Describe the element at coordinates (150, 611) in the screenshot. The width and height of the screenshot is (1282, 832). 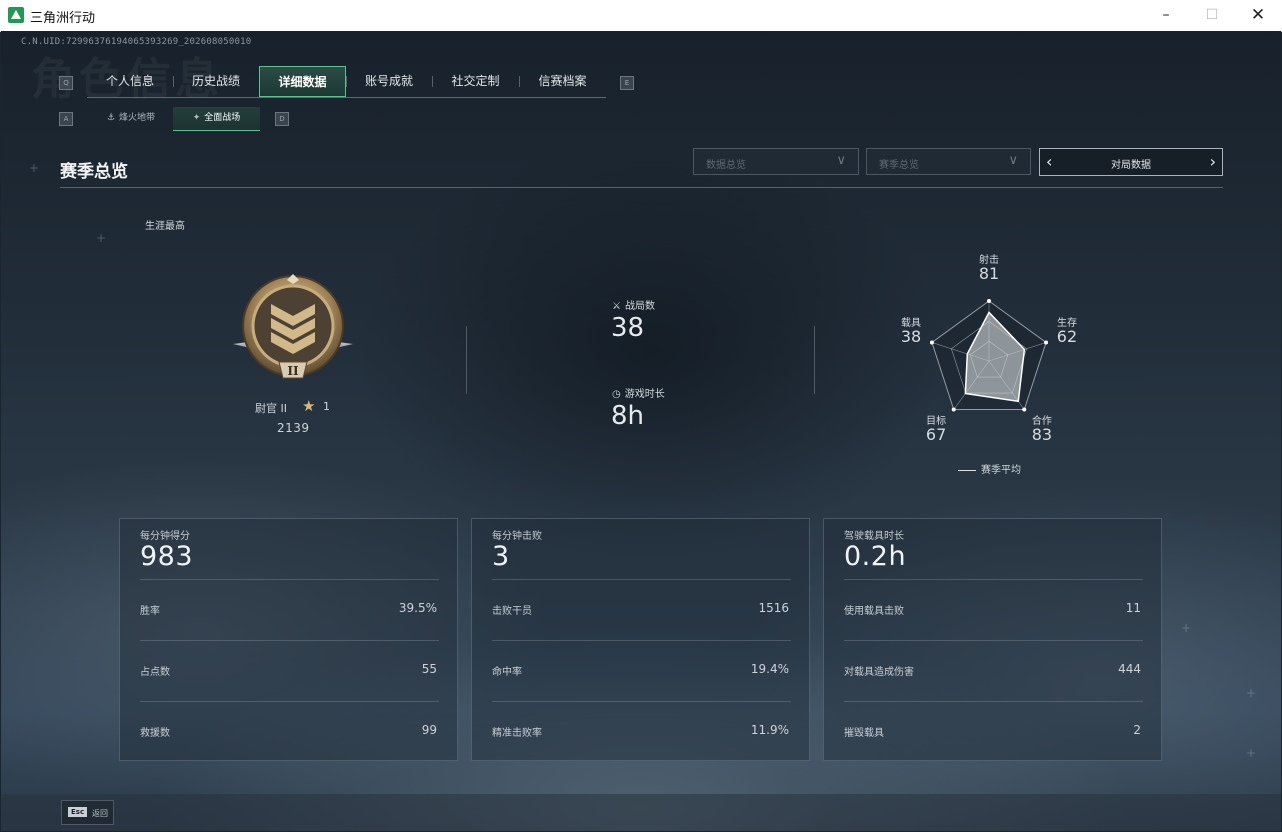
I see `card-row-label: 胜率` at that location.